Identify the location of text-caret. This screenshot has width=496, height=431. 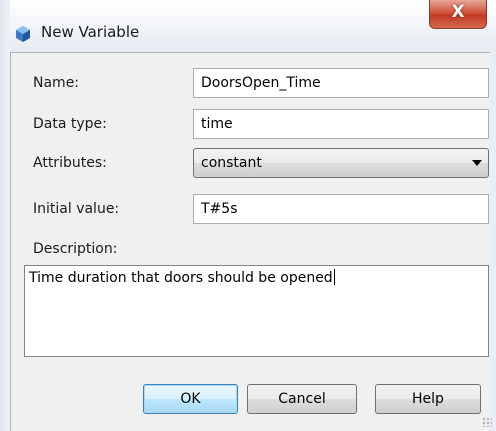
(334, 277).